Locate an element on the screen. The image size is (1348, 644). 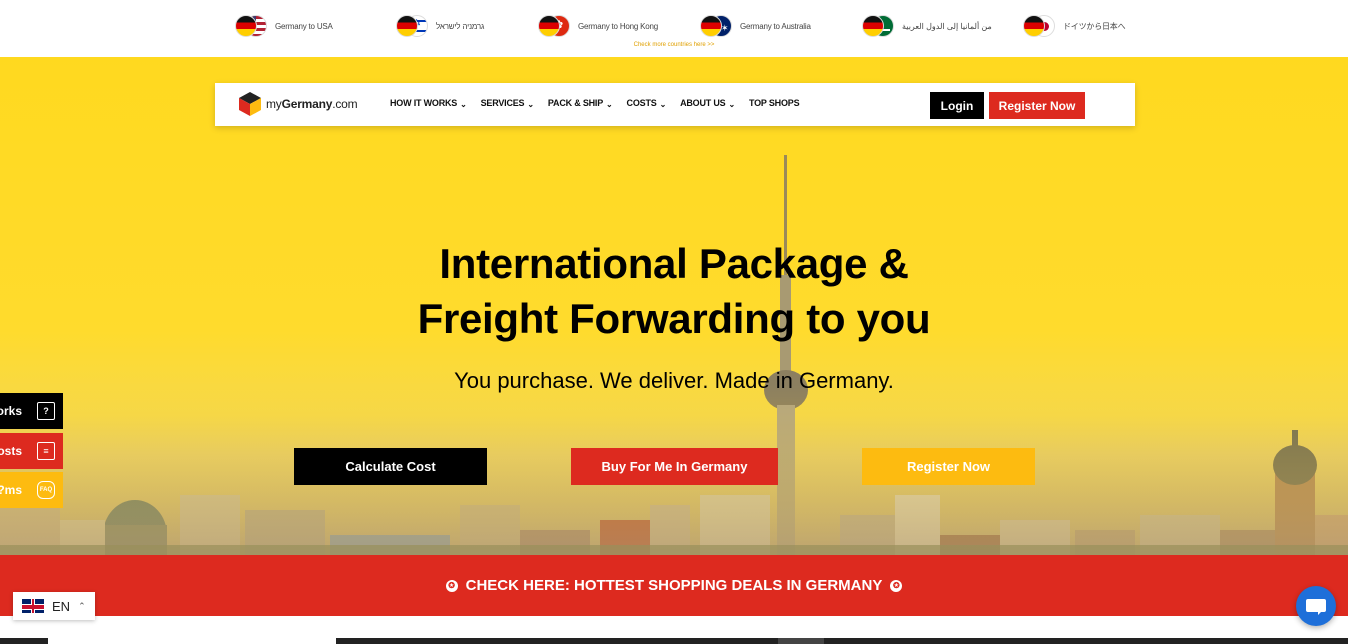
country-link-hong-kong: Germany to Hong Kong is located at coordinates (598, 26).